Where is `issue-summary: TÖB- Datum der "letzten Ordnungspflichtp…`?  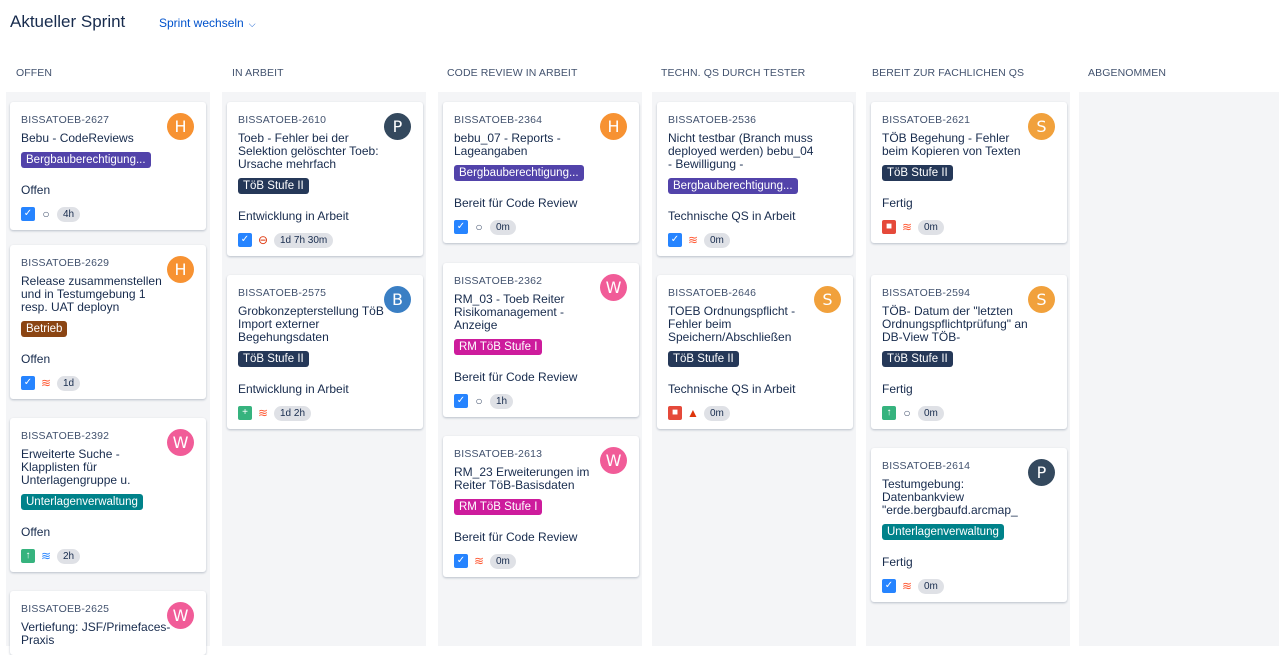
issue-summary: TÖB- Datum der "letzten Ordnungspflichtp… is located at coordinates (955, 324).